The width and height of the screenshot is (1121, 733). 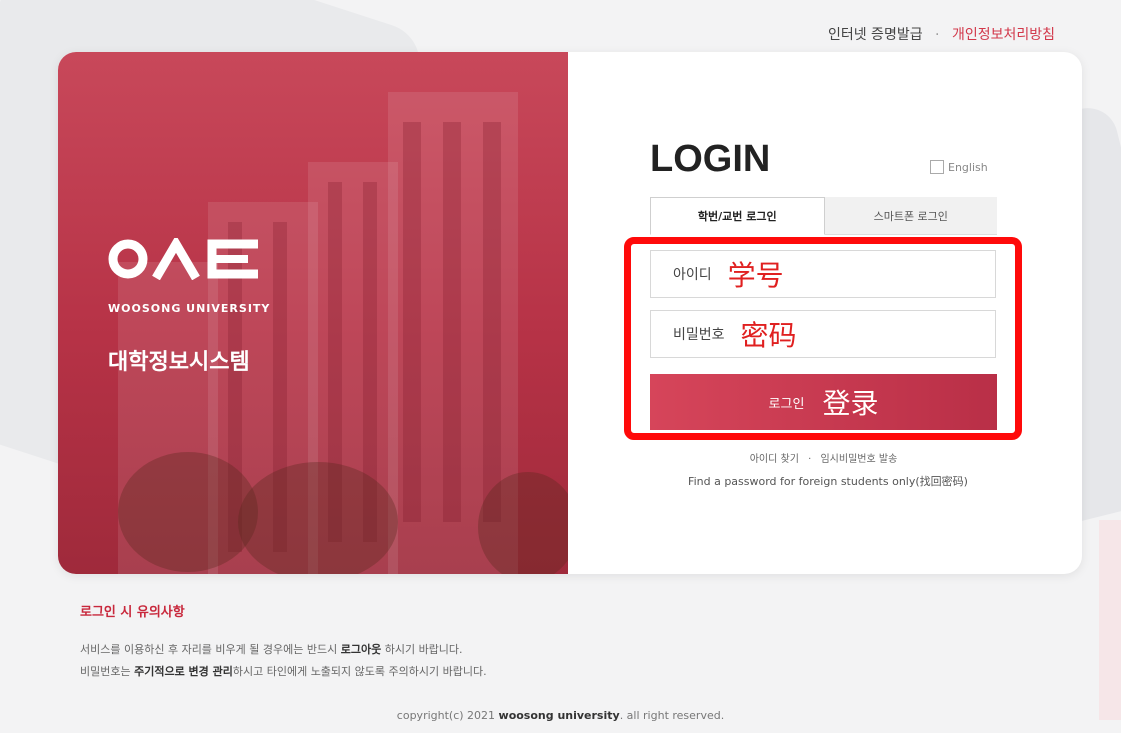 What do you see at coordinates (937, 167) in the screenshot?
I see `english-checkbox` at bounding box center [937, 167].